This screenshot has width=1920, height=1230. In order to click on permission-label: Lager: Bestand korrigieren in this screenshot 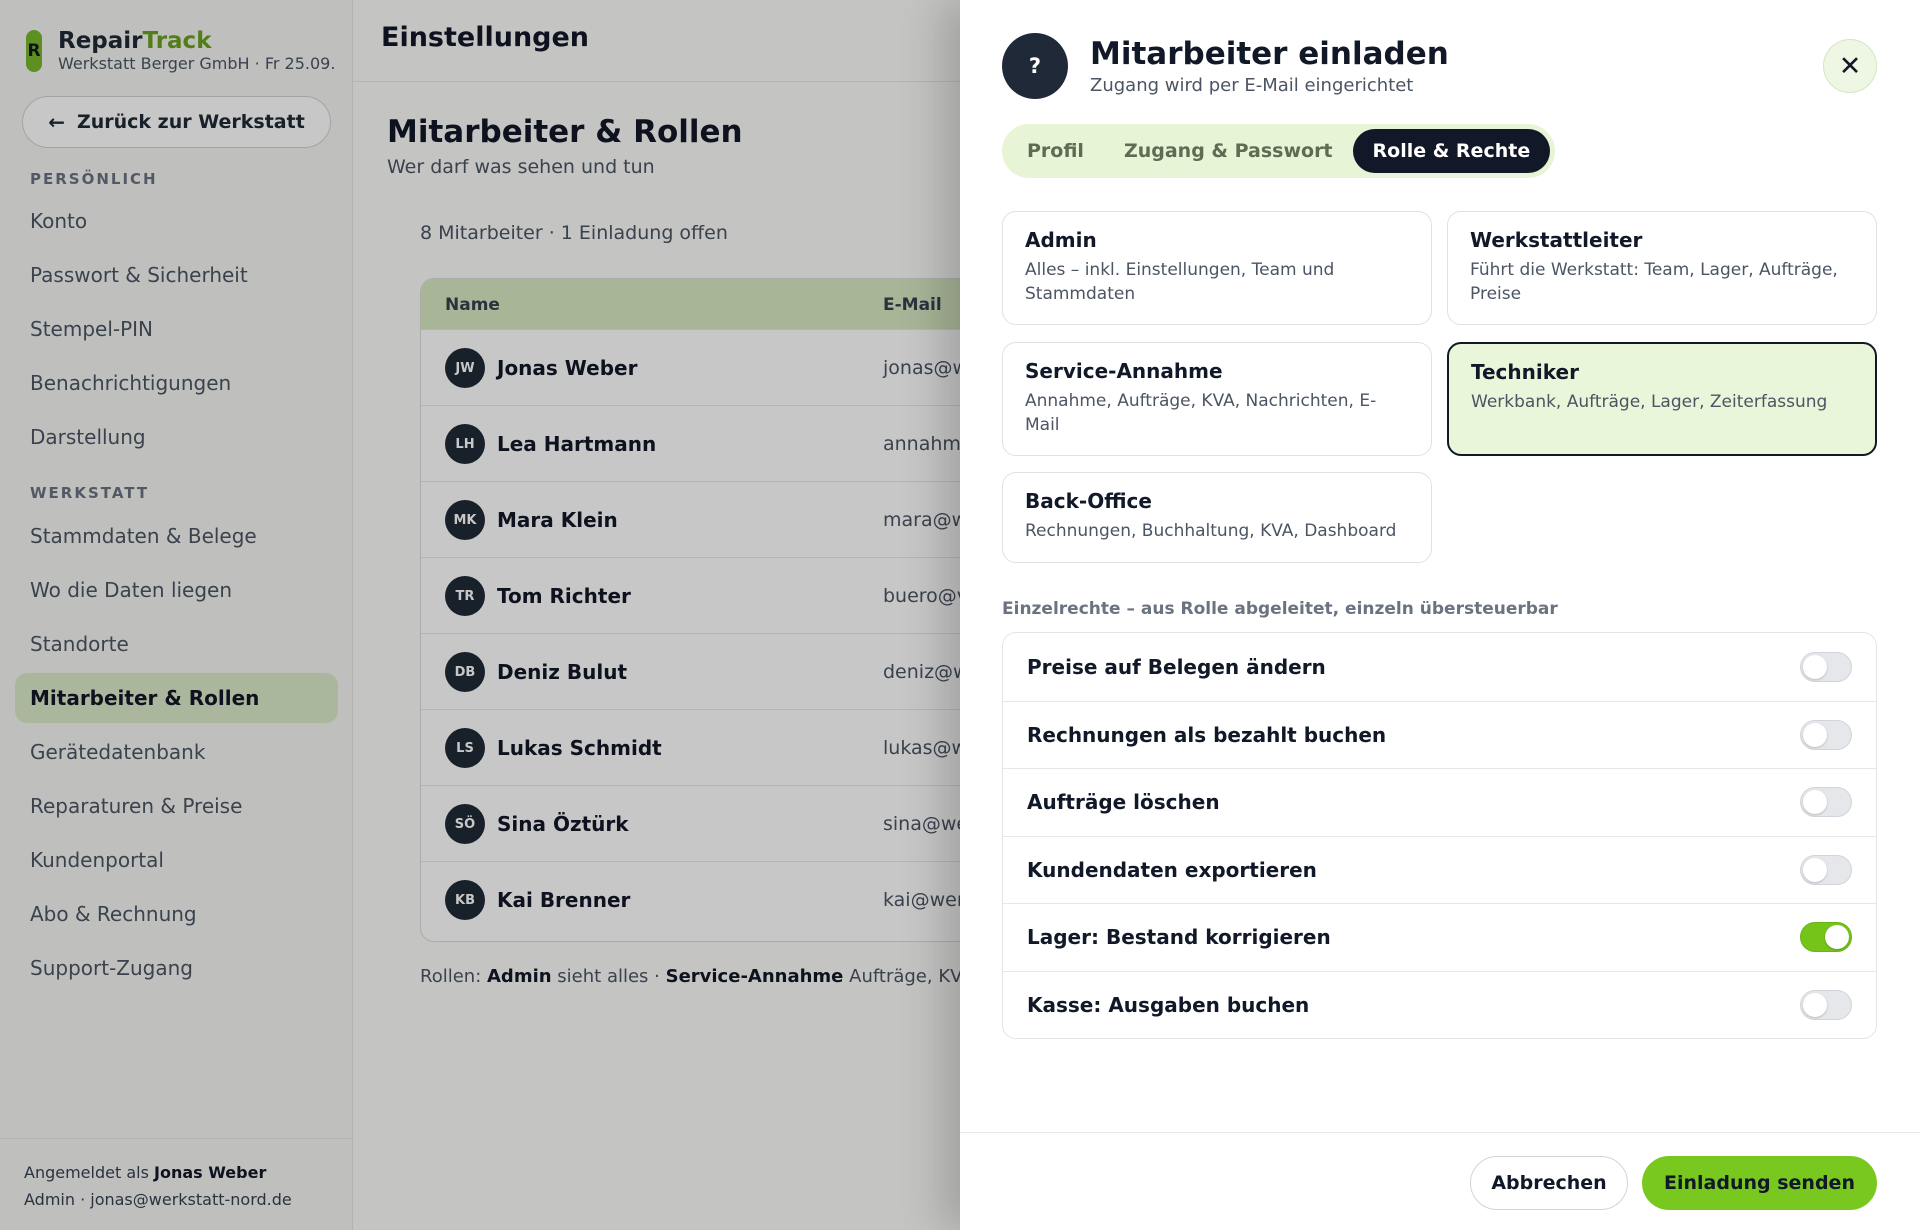, I will do `click(1179, 937)`.